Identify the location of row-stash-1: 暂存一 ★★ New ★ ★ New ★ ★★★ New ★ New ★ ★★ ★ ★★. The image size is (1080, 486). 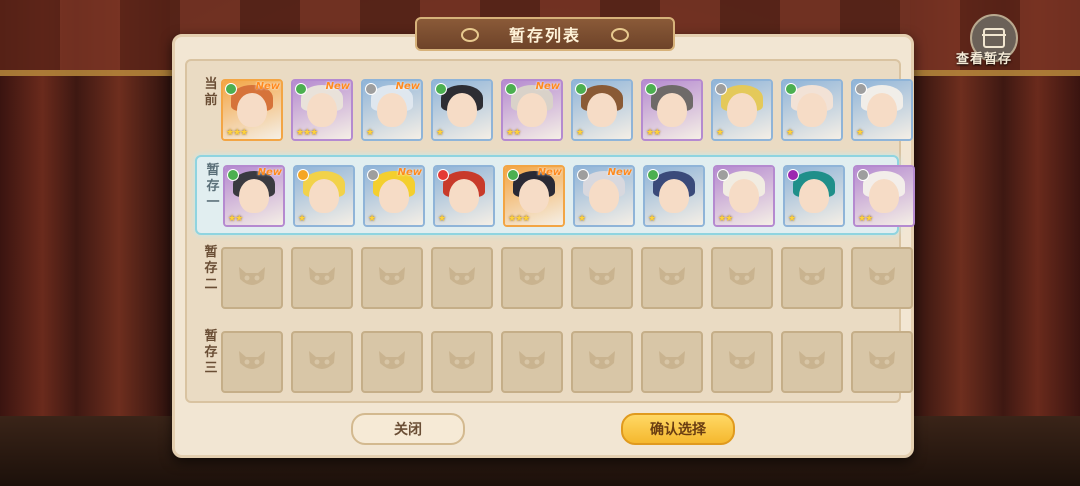
(555, 195).